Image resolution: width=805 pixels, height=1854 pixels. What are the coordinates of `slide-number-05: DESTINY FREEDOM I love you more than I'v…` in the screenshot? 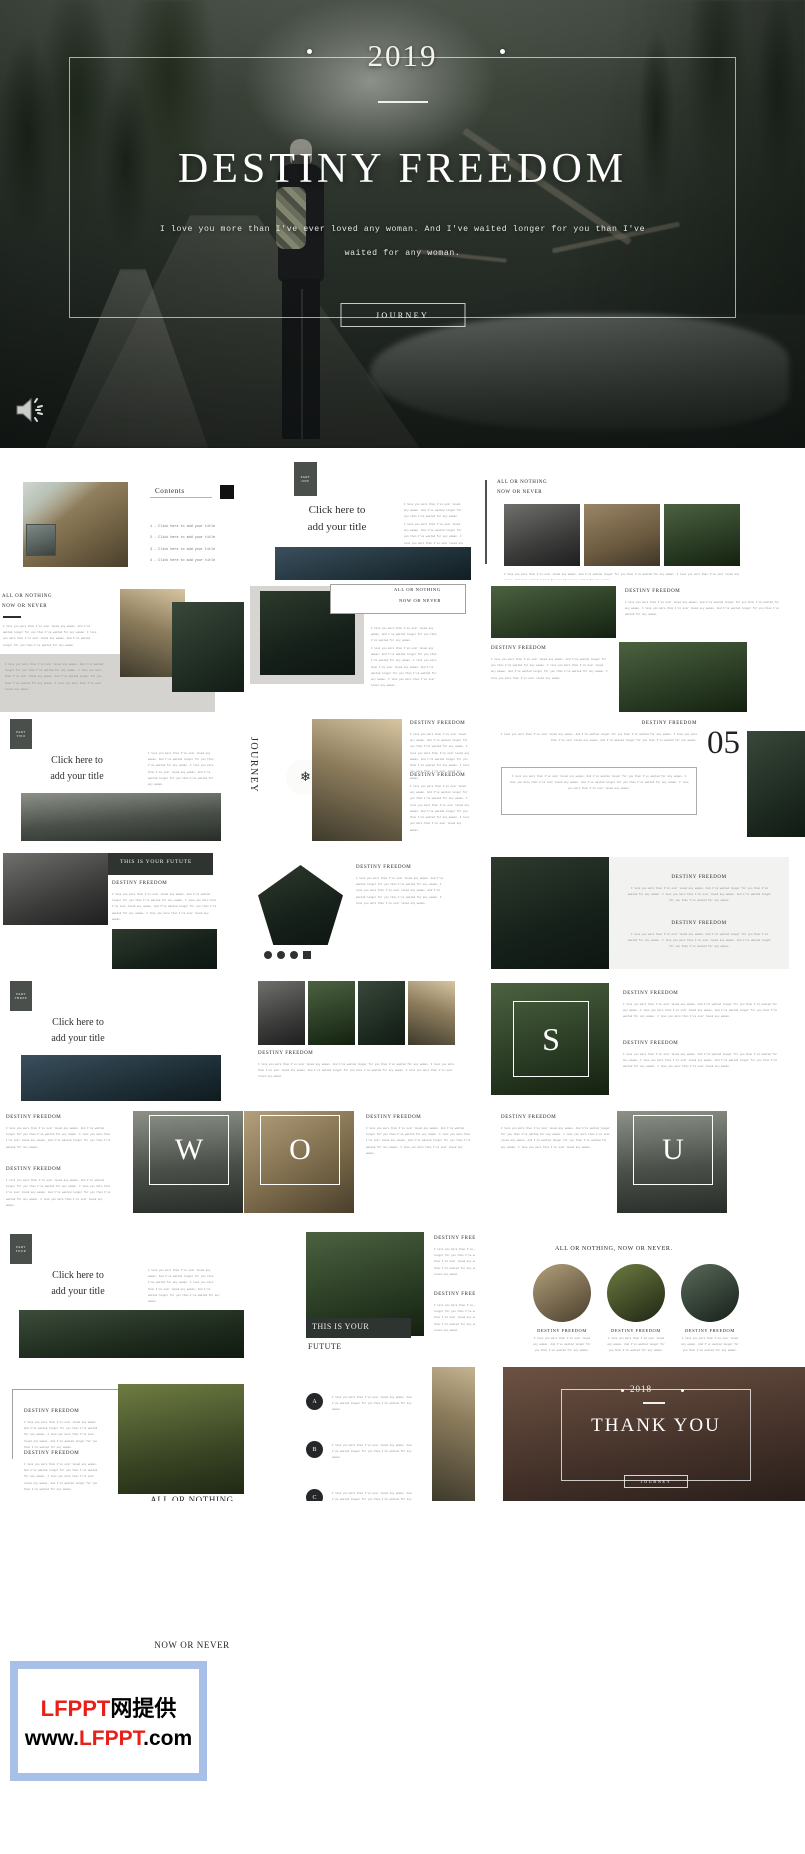 It's located at (640, 781).